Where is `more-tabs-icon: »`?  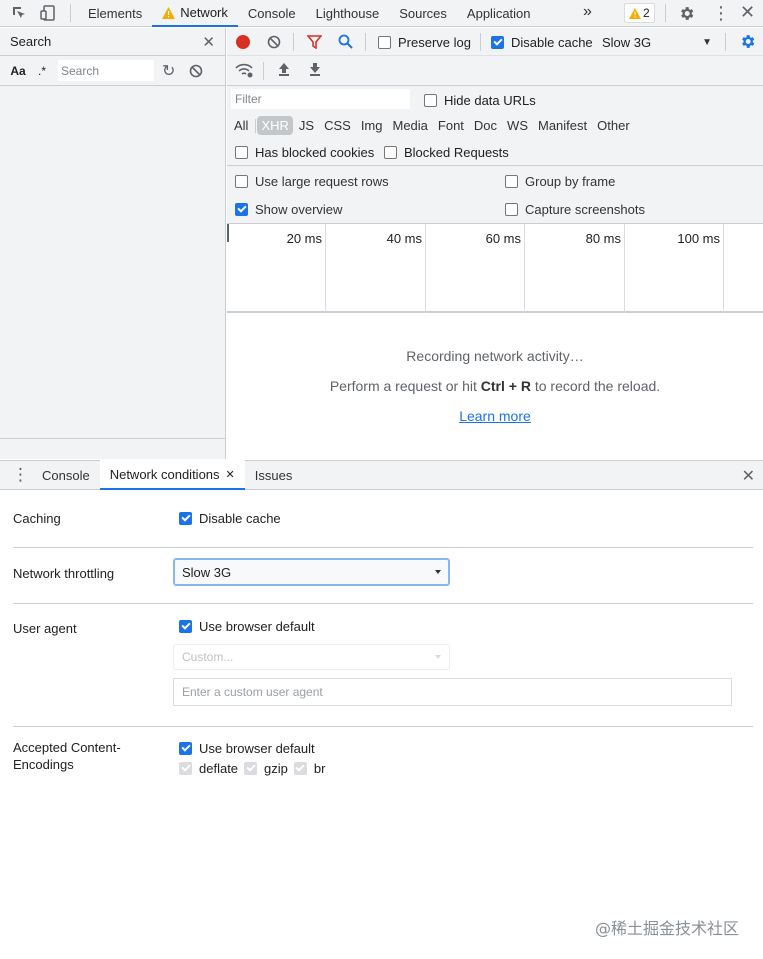
more-tabs-icon: » is located at coordinates (587, 12).